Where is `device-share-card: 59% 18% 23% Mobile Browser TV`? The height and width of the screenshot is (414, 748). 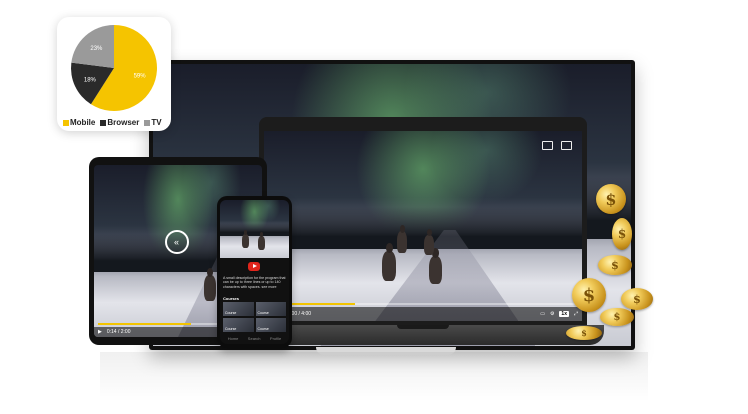 device-share-card: 59% 18% 23% Mobile Browser TV is located at coordinates (114, 74).